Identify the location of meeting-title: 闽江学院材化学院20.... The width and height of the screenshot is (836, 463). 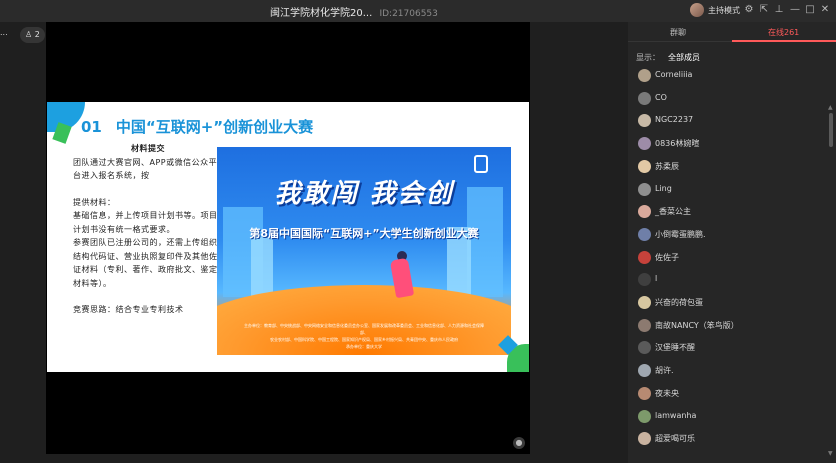
(321, 13).